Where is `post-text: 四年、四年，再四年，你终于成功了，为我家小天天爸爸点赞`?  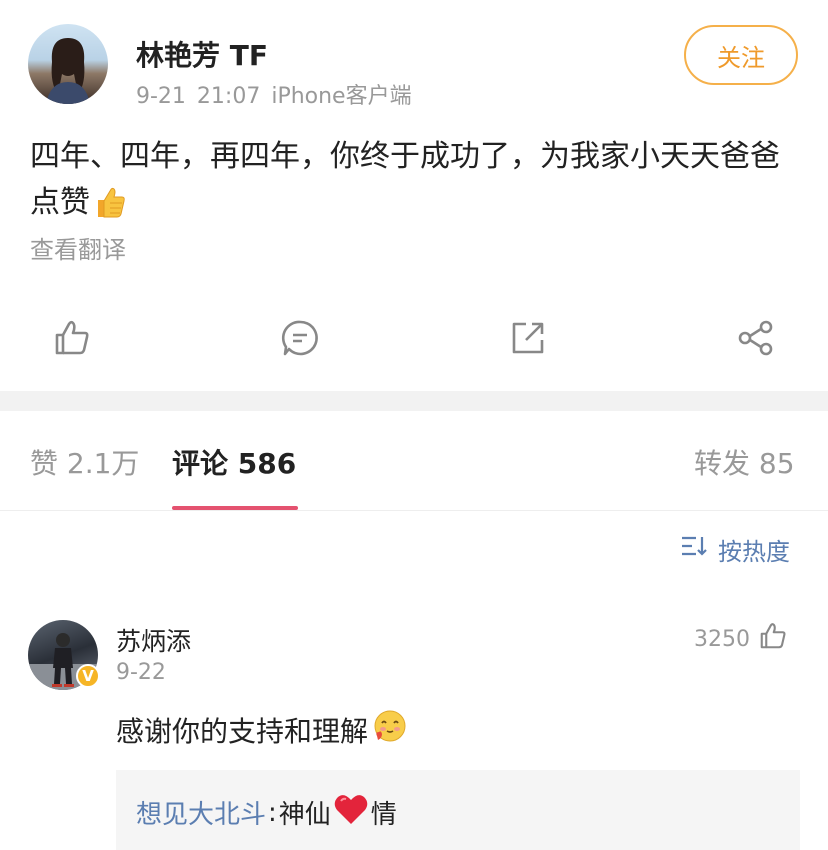
post-text: 四年、四年，再四年，你终于成功了，为我家小天天爸爸点赞 is located at coordinates (415, 180).